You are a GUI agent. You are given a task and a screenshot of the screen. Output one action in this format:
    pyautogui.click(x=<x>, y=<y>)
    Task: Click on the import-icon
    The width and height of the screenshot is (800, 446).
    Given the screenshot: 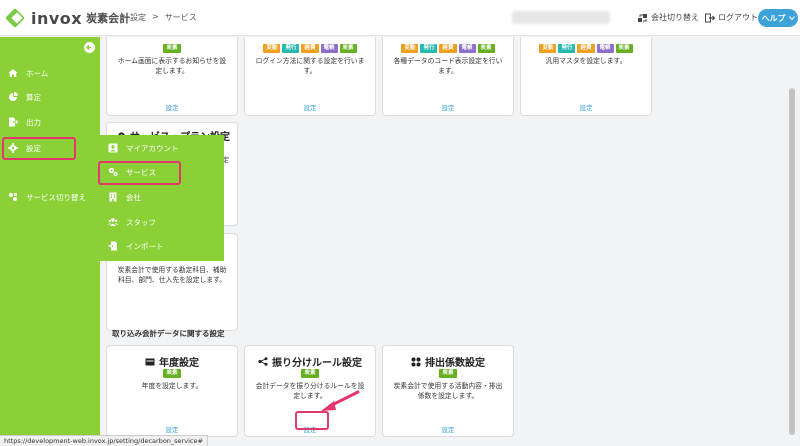 What is the action you would take?
    pyautogui.click(x=112, y=246)
    